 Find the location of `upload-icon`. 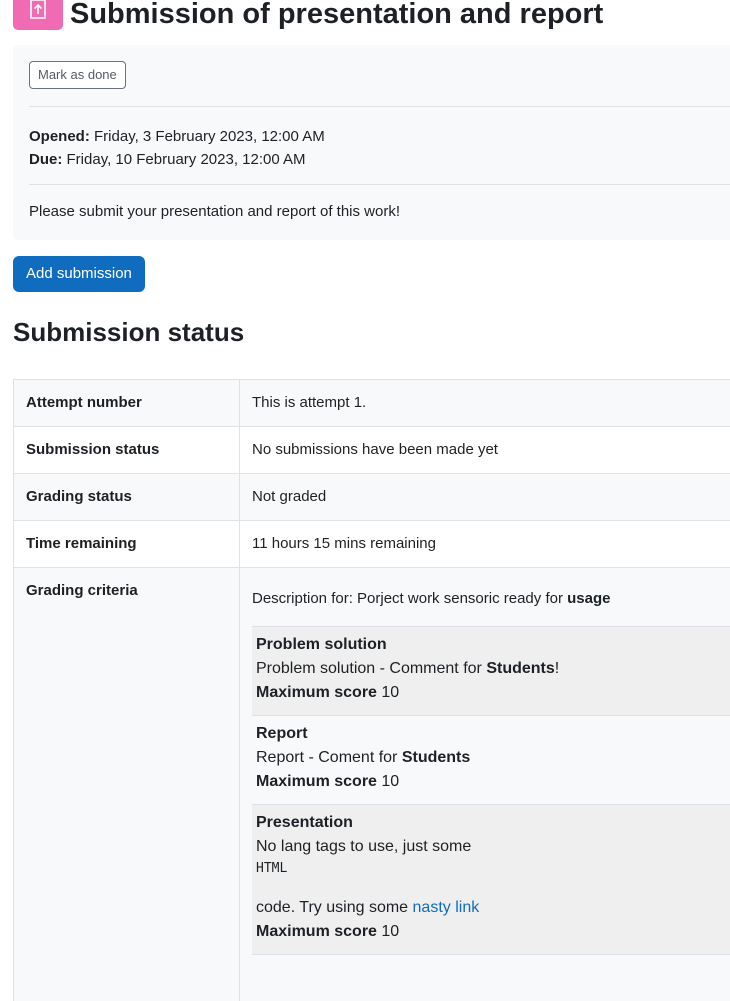

upload-icon is located at coordinates (38, 9).